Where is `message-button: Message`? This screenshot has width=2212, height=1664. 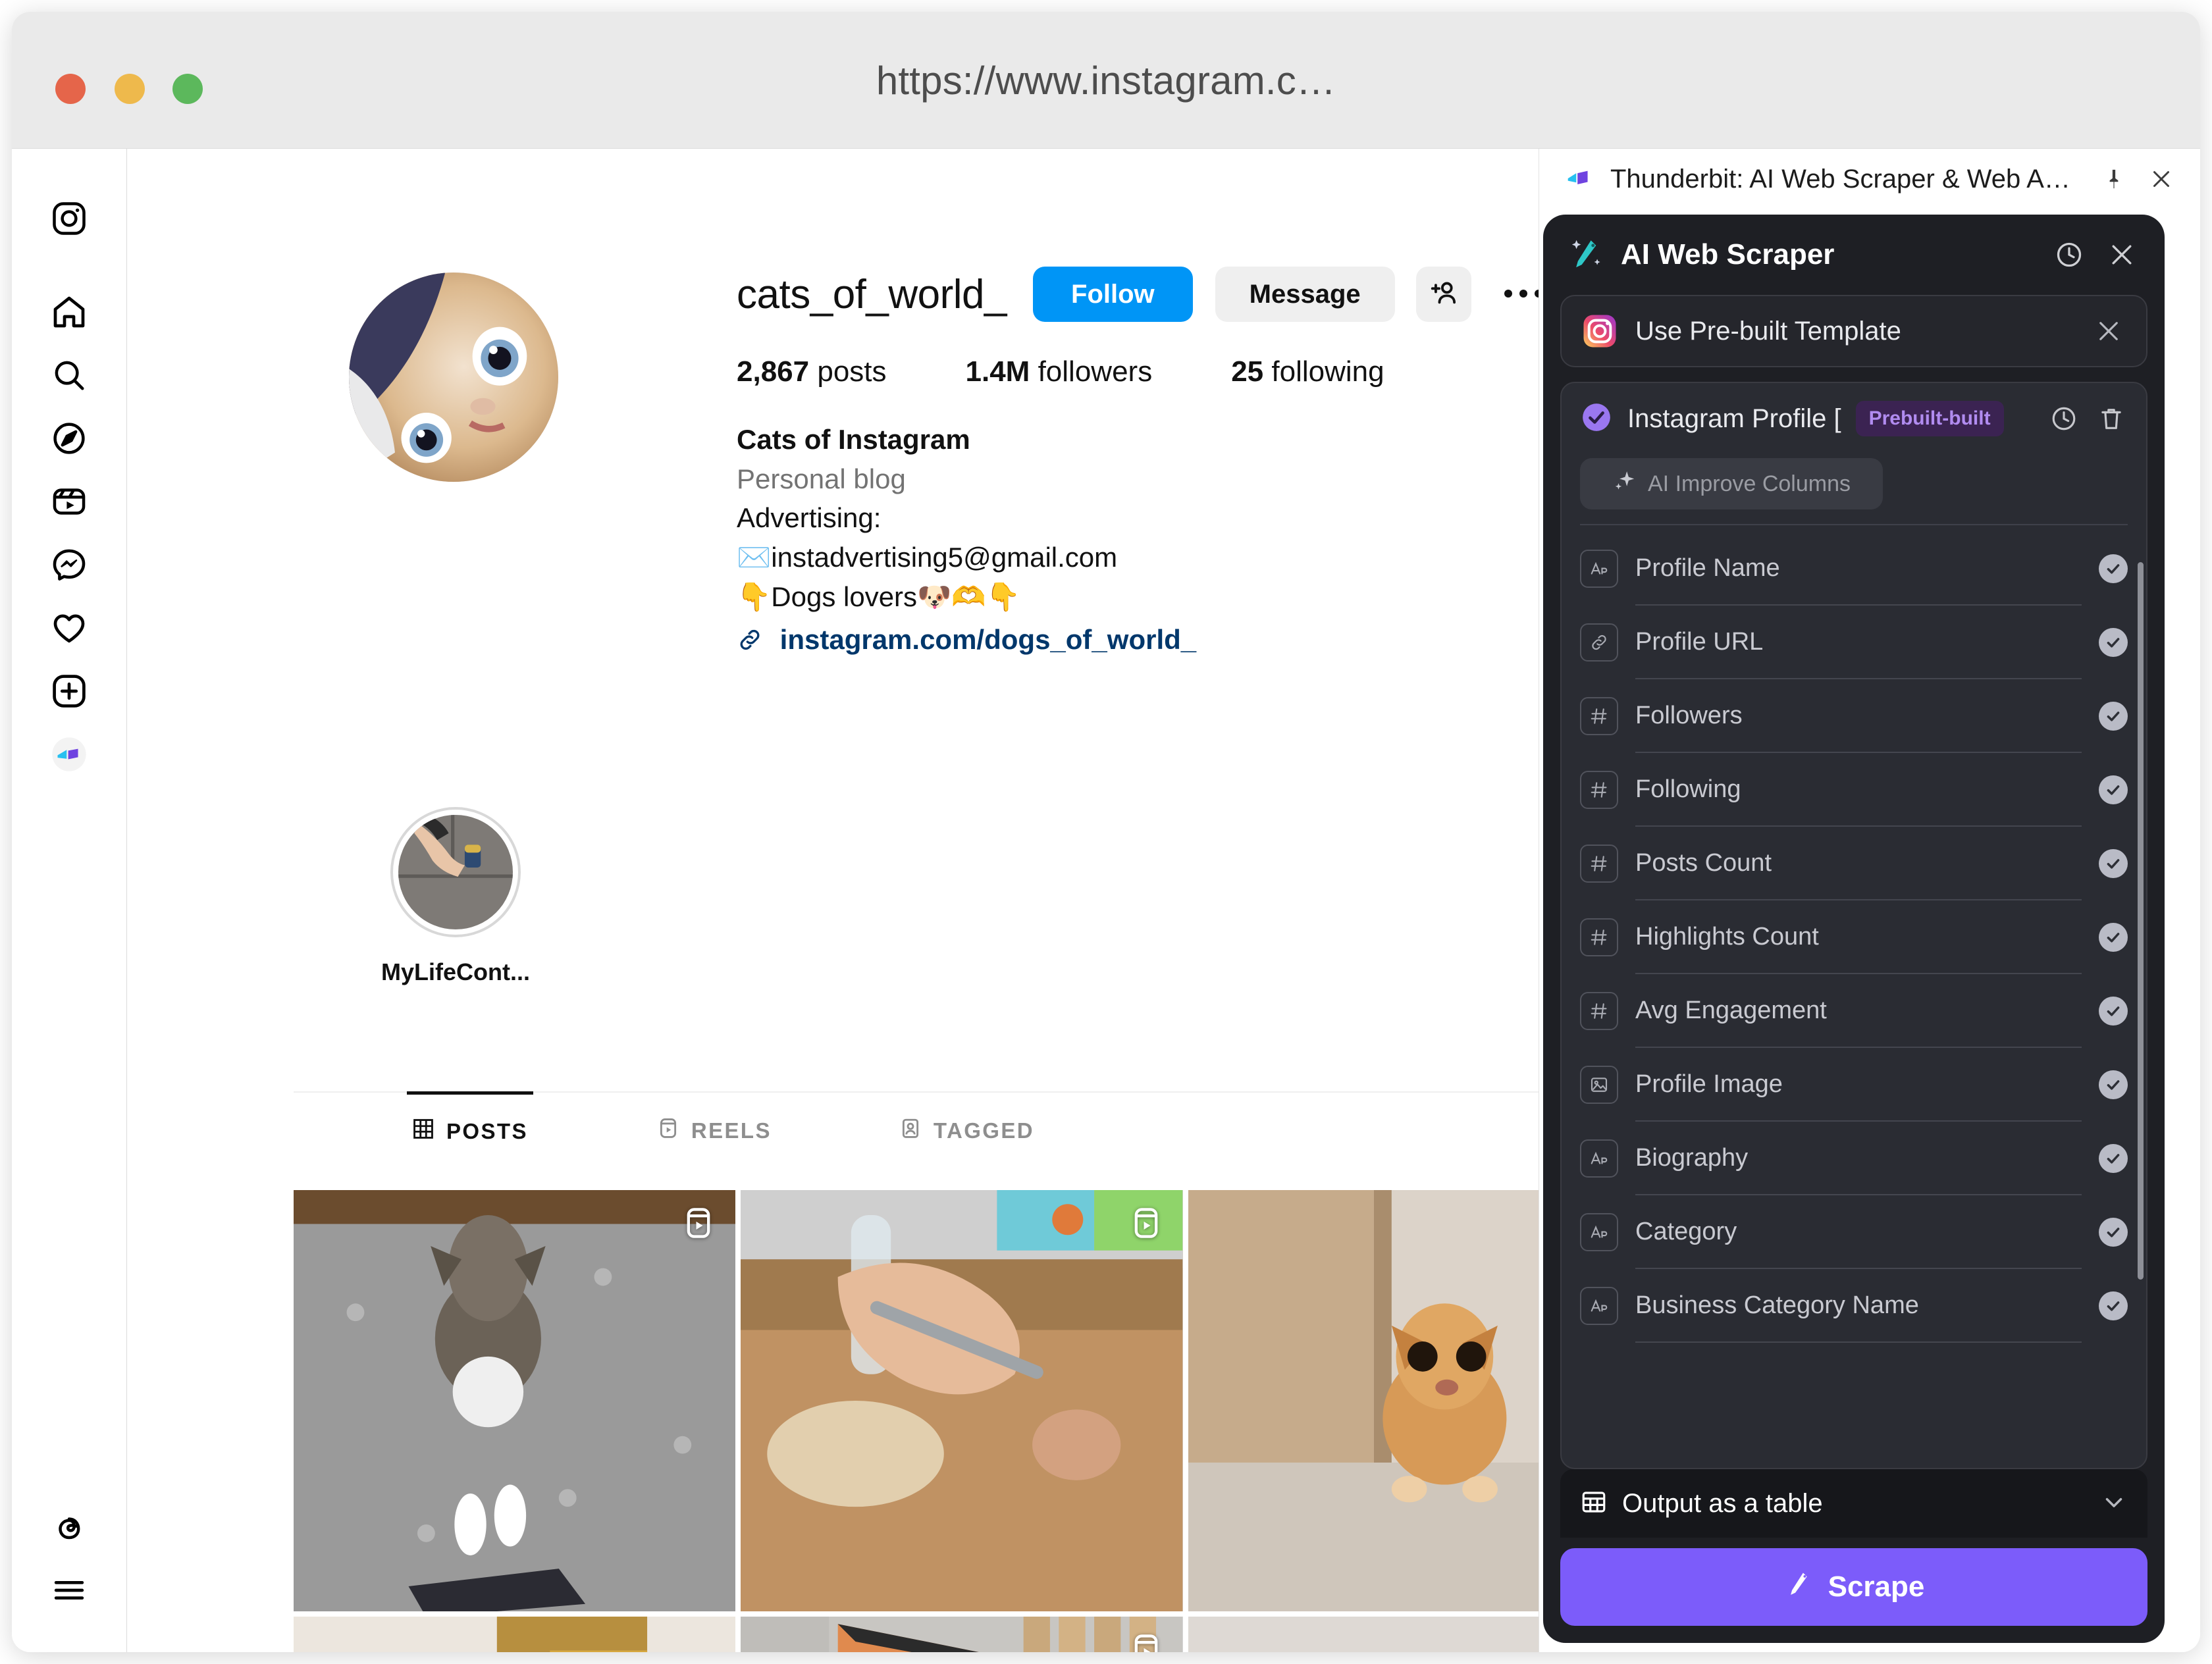
message-button: Message is located at coordinates (1305, 294).